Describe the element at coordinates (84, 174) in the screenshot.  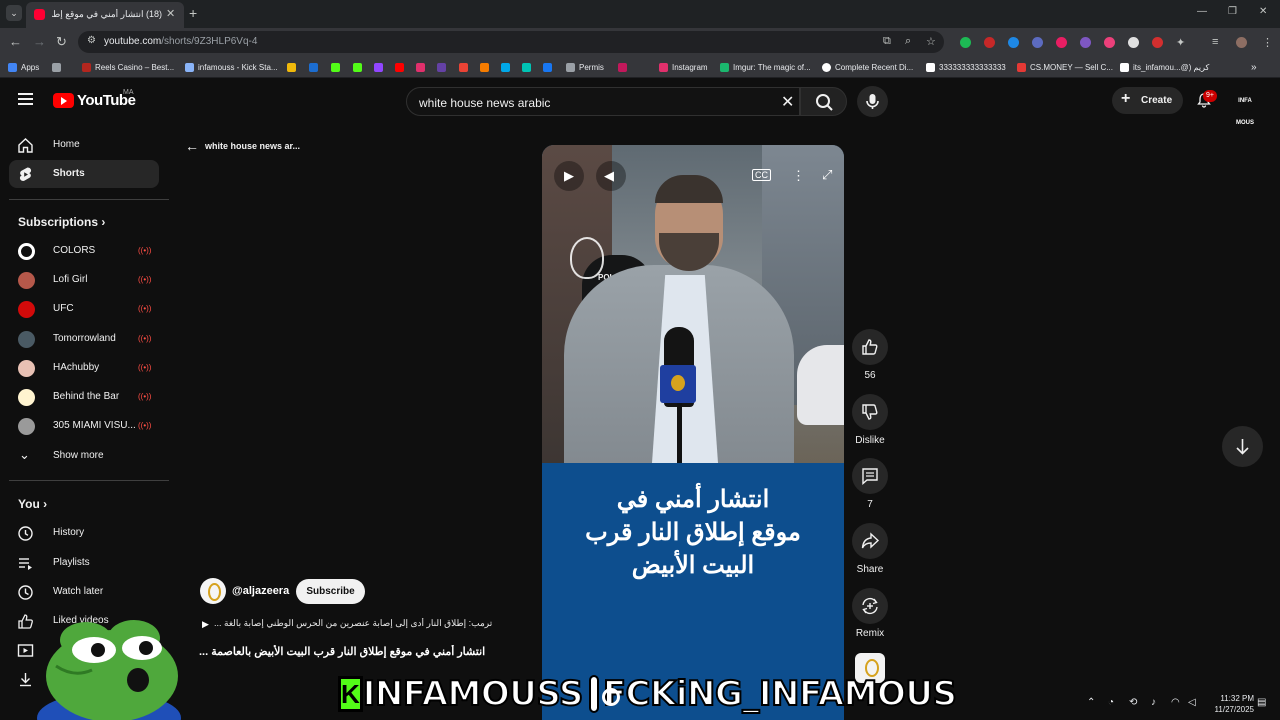
I see `sidebar-item-shorts: Shorts` at that location.